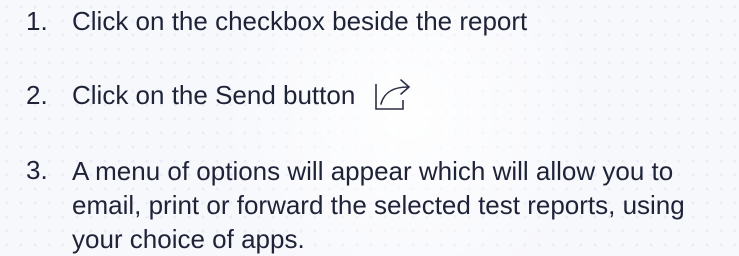  I want to click on step-number: 2., so click(37, 95).